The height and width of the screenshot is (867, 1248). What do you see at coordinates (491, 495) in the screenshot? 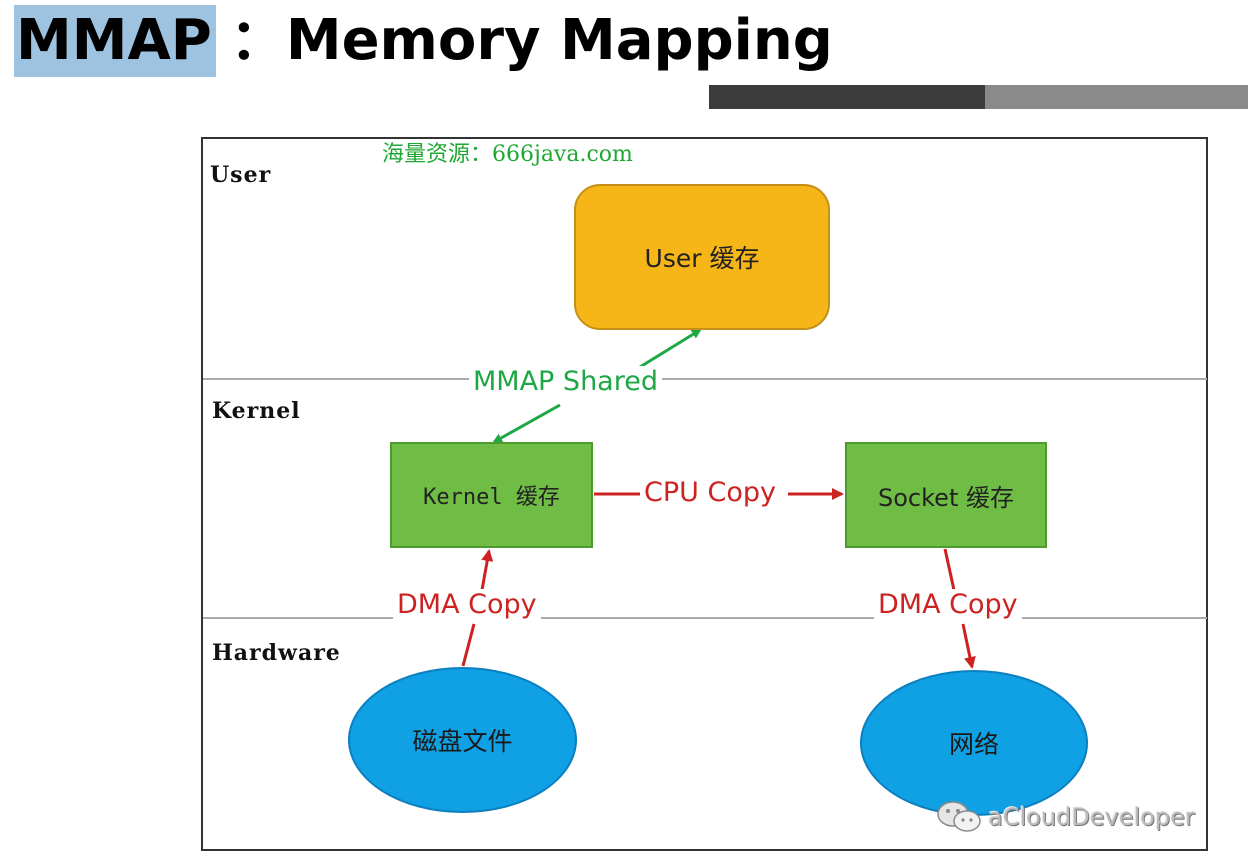
I see `kernel-cache-box: Kernel 缓存` at bounding box center [491, 495].